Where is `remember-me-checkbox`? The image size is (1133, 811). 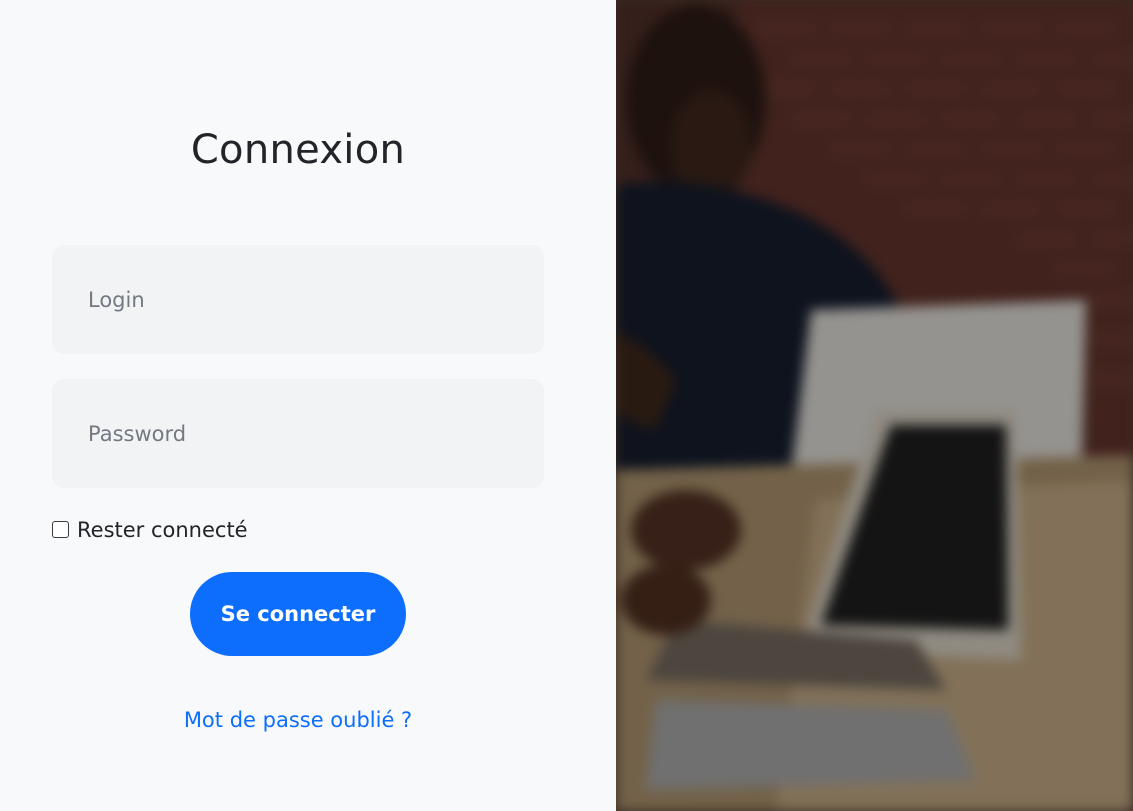
remember-me-checkbox is located at coordinates (60, 529).